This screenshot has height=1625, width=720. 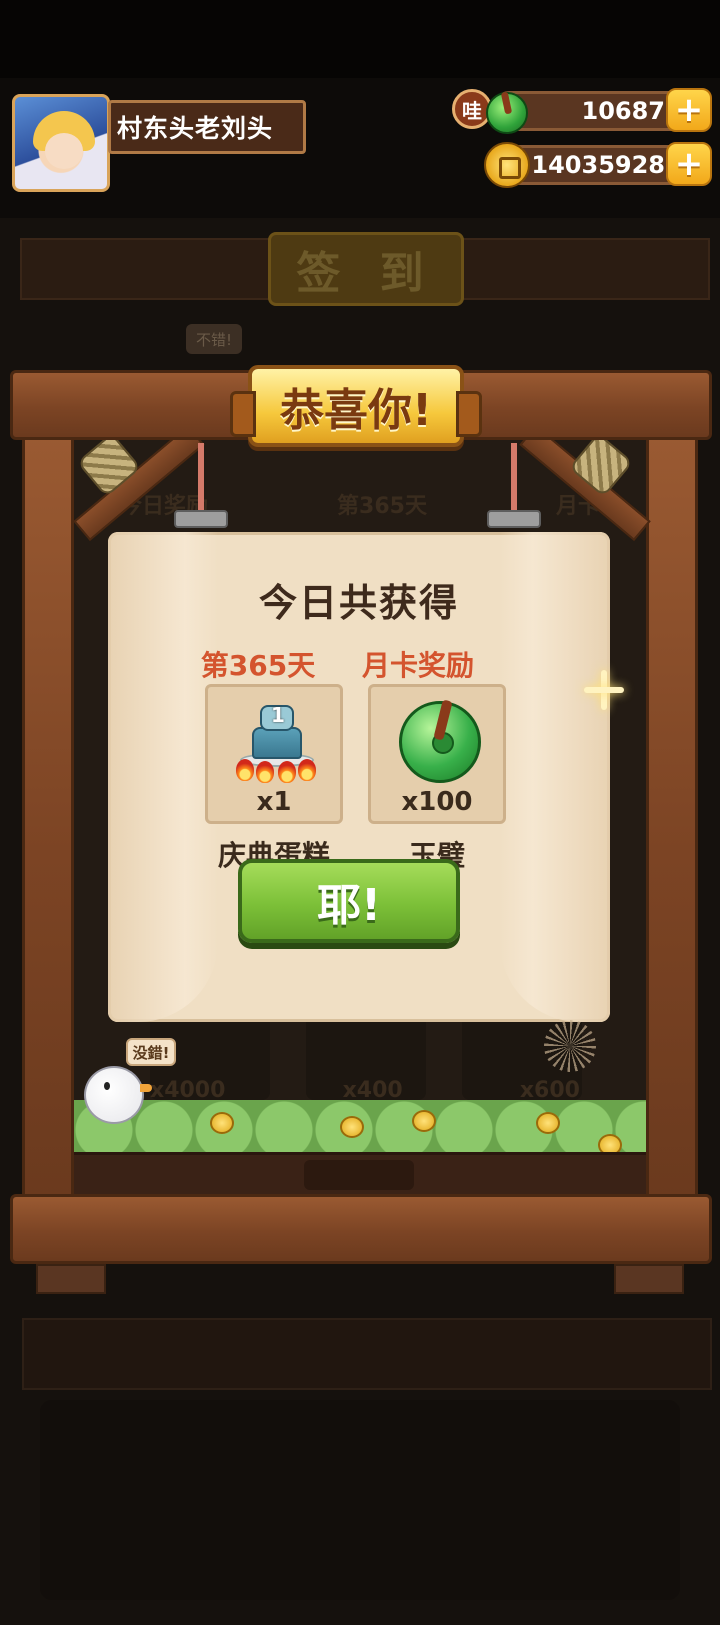 I want to click on reward-card-jade: x100, so click(x=437, y=754).